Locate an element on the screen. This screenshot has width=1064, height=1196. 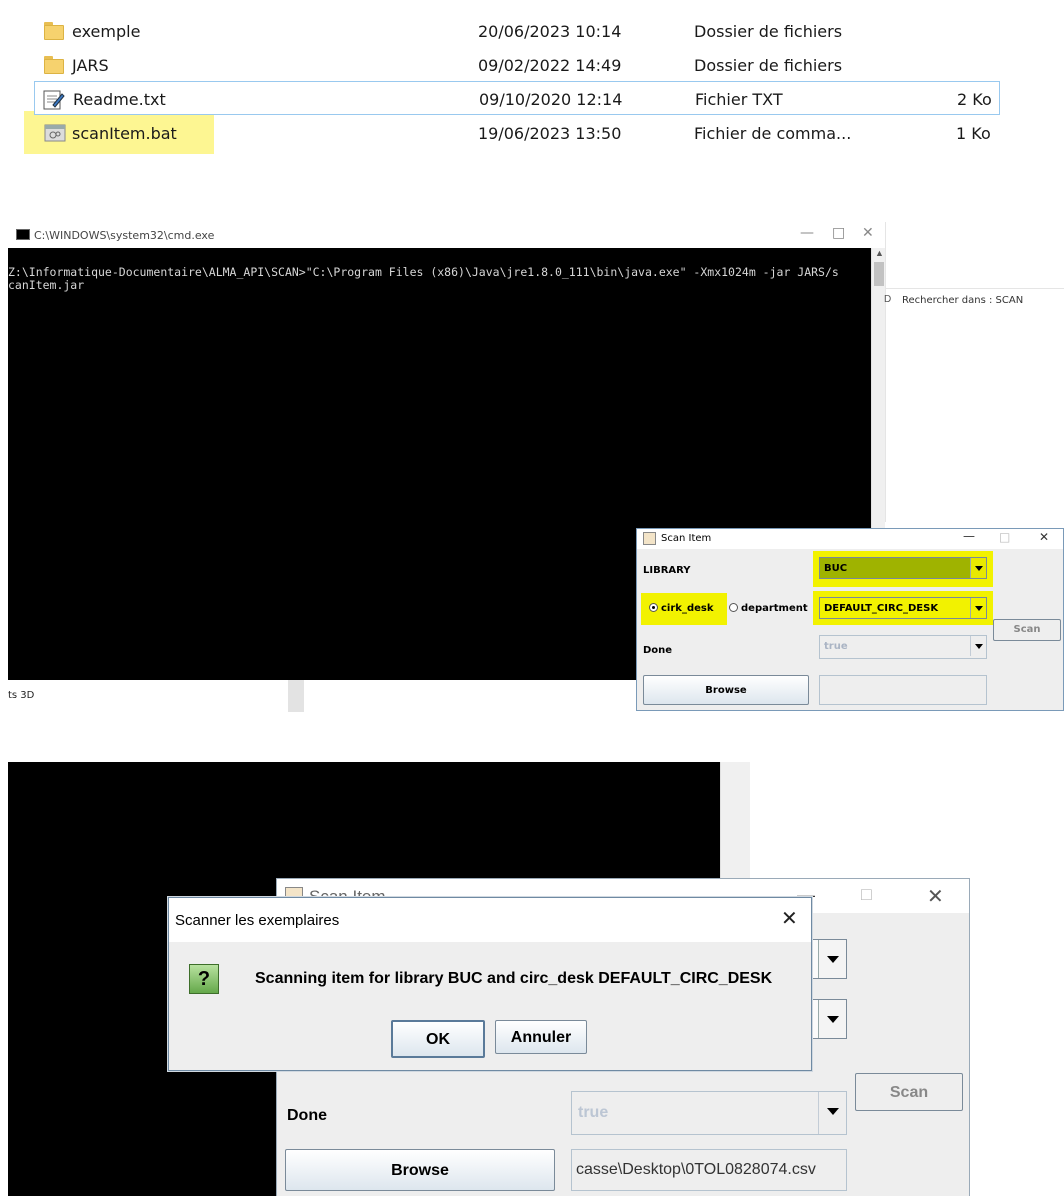
batch-file-icon is located at coordinates (55, 133).